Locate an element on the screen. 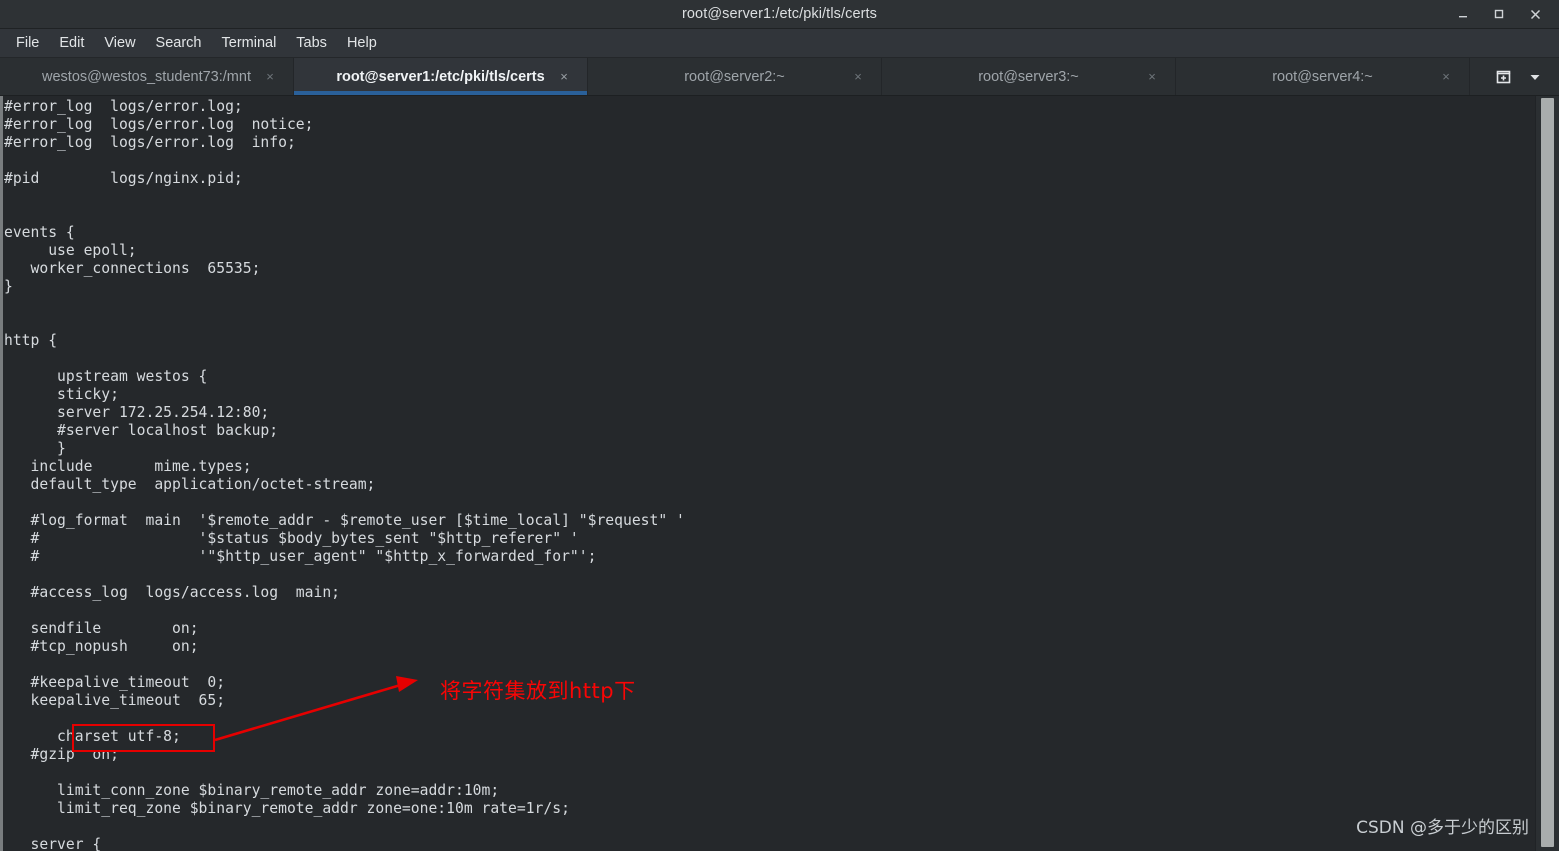  tab-label: westos@westos_student73:/mnt is located at coordinates (146, 76).